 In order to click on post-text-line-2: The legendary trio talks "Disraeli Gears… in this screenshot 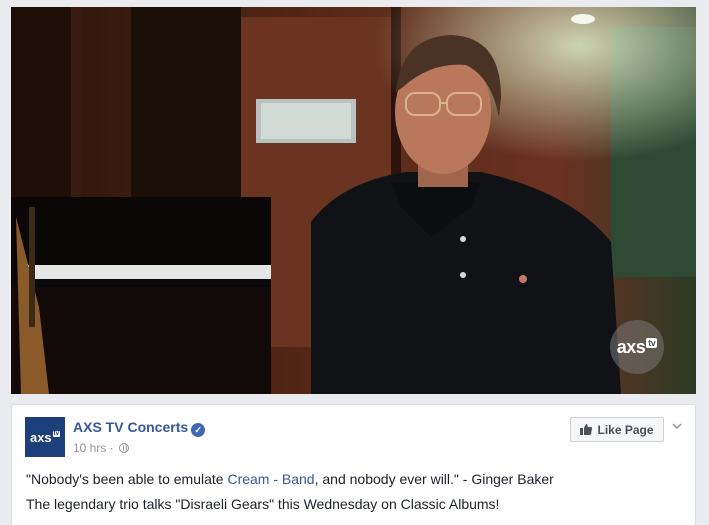, I will do `click(263, 504)`.